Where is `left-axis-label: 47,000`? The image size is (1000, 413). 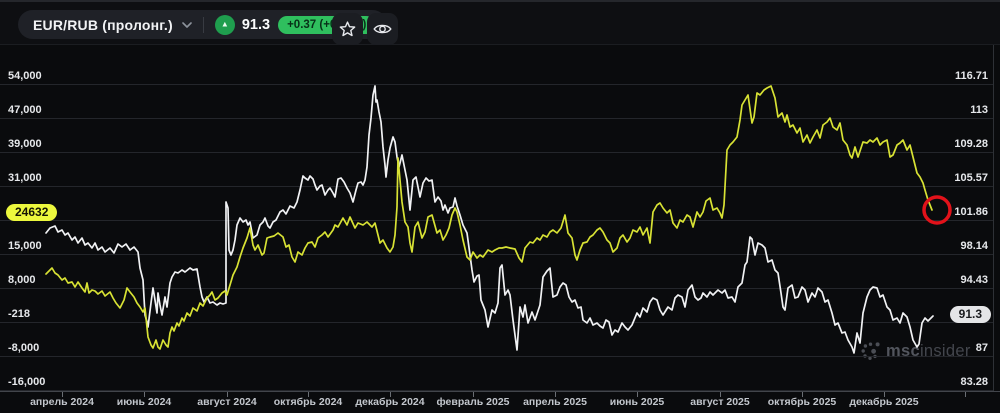 left-axis-label: 47,000 is located at coordinates (25, 110).